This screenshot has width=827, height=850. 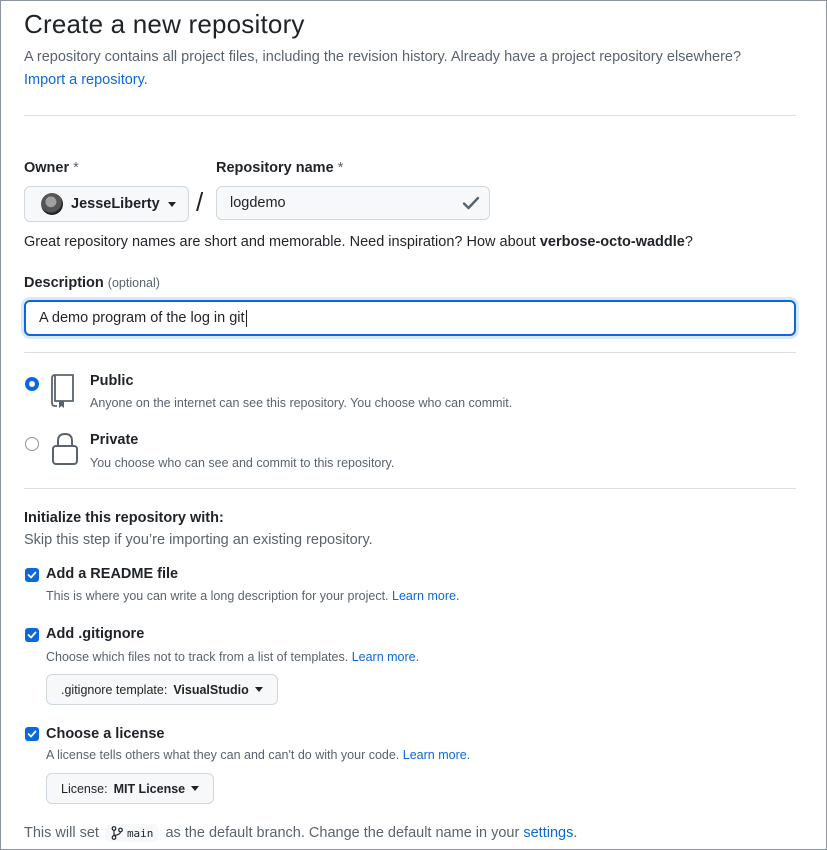 What do you see at coordinates (142, 318) in the screenshot?
I see `description-value: A demo program of the log in git` at bounding box center [142, 318].